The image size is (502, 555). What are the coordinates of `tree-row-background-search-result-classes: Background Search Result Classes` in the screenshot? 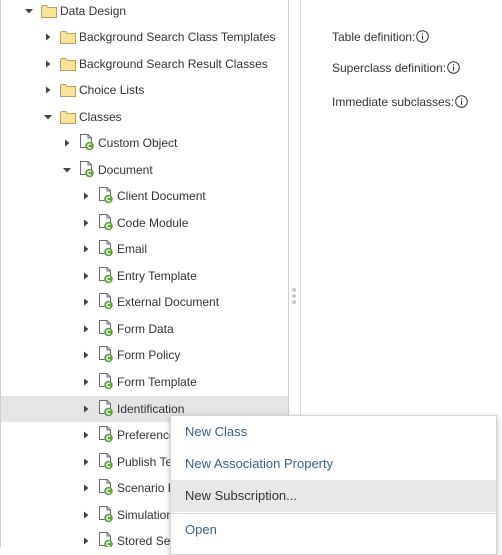 It's located at (144, 64).